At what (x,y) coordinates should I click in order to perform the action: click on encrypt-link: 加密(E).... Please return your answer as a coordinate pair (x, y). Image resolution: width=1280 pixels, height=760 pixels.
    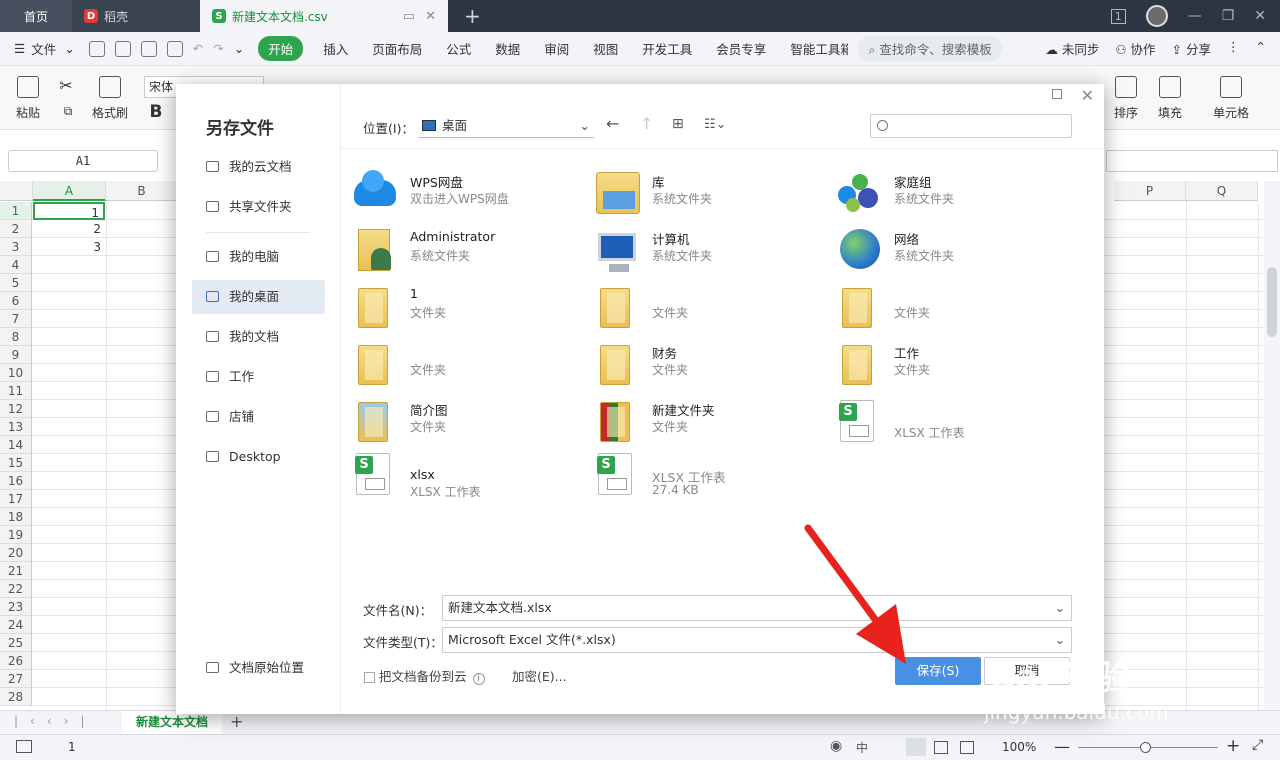
    Looking at the image, I should click on (539, 675).